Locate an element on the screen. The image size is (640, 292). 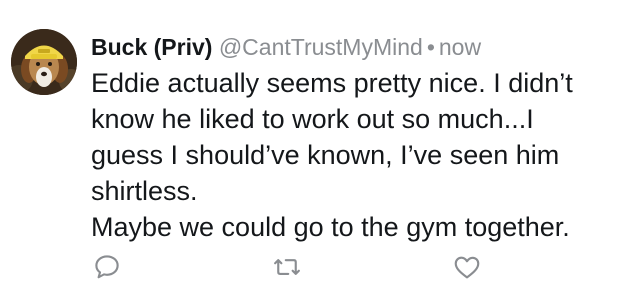
tweet-actions is located at coordinates (320, 270).